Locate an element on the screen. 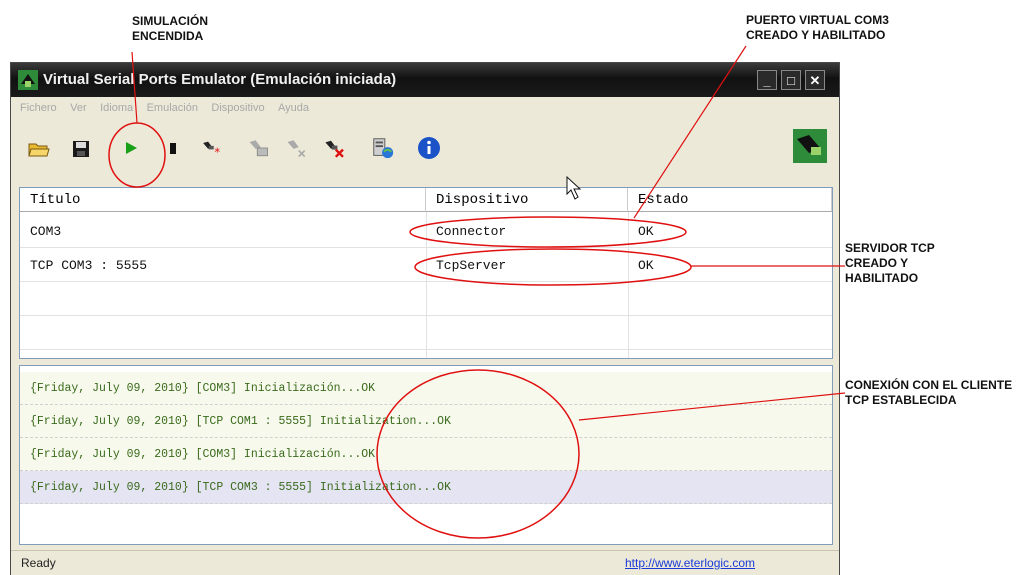 The height and width of the screenshot is (575, 1019). menu-emulacion: Emulación is located at coordinates (172, 108).